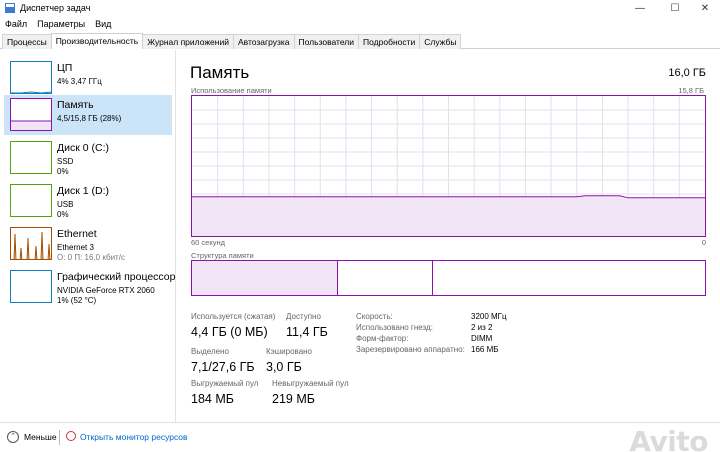 The image size is (720, 452). Describe the element at coordinates (233, 316) in the screenshot. I see `in-use-label: Используется (сжатая)` at that location.